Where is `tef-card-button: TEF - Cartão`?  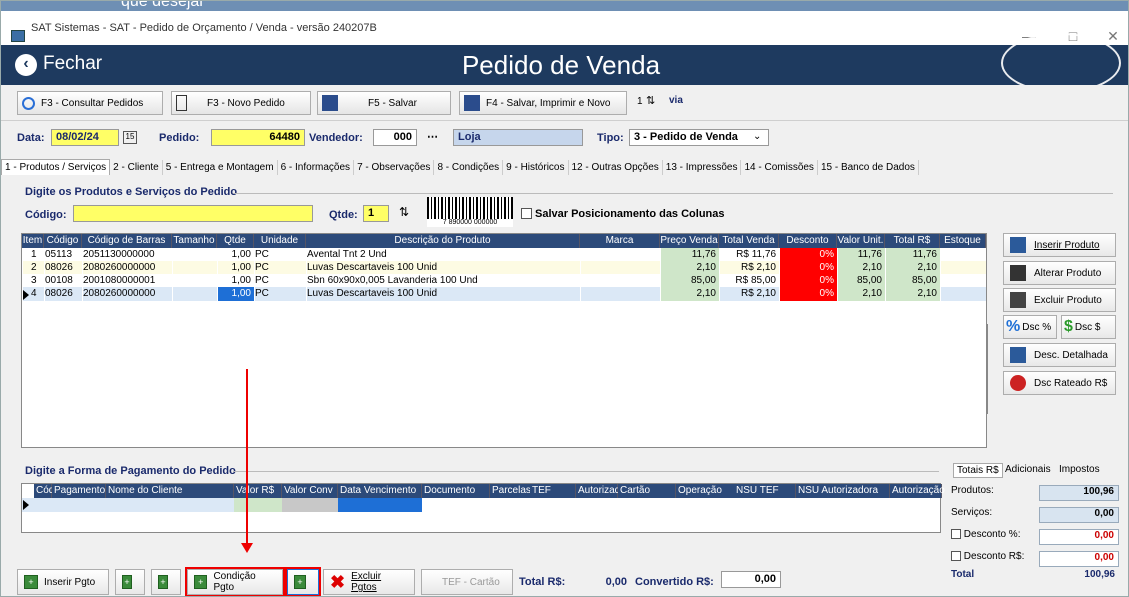 tef-card-button: TEF - Cartão is located at coordinates (467, 582).